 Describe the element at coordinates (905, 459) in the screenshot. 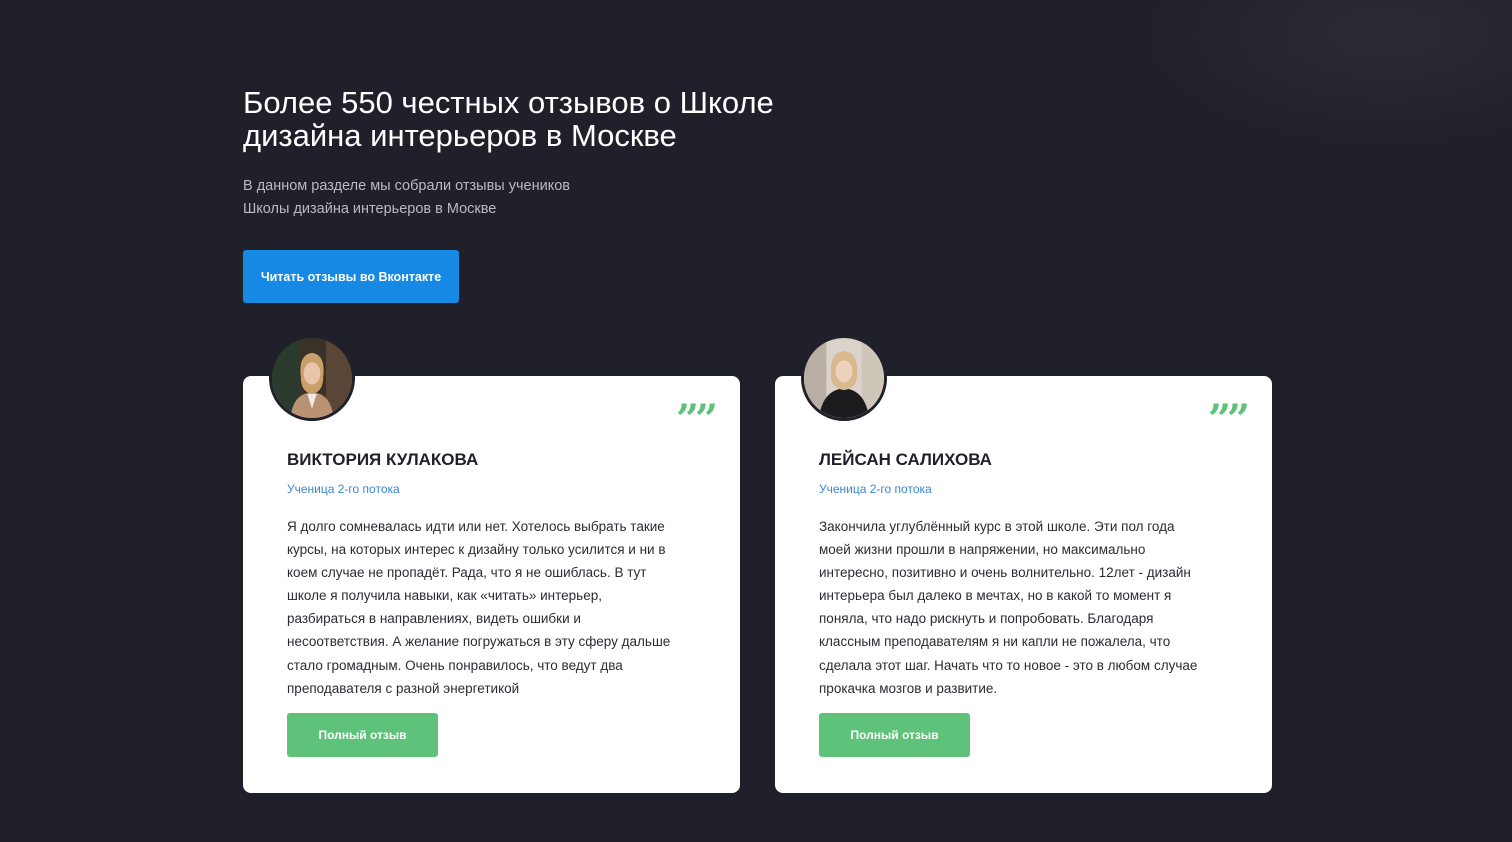

I see `reviewer-name: ЛЕЙСАН САЛИХОВА` at that location.